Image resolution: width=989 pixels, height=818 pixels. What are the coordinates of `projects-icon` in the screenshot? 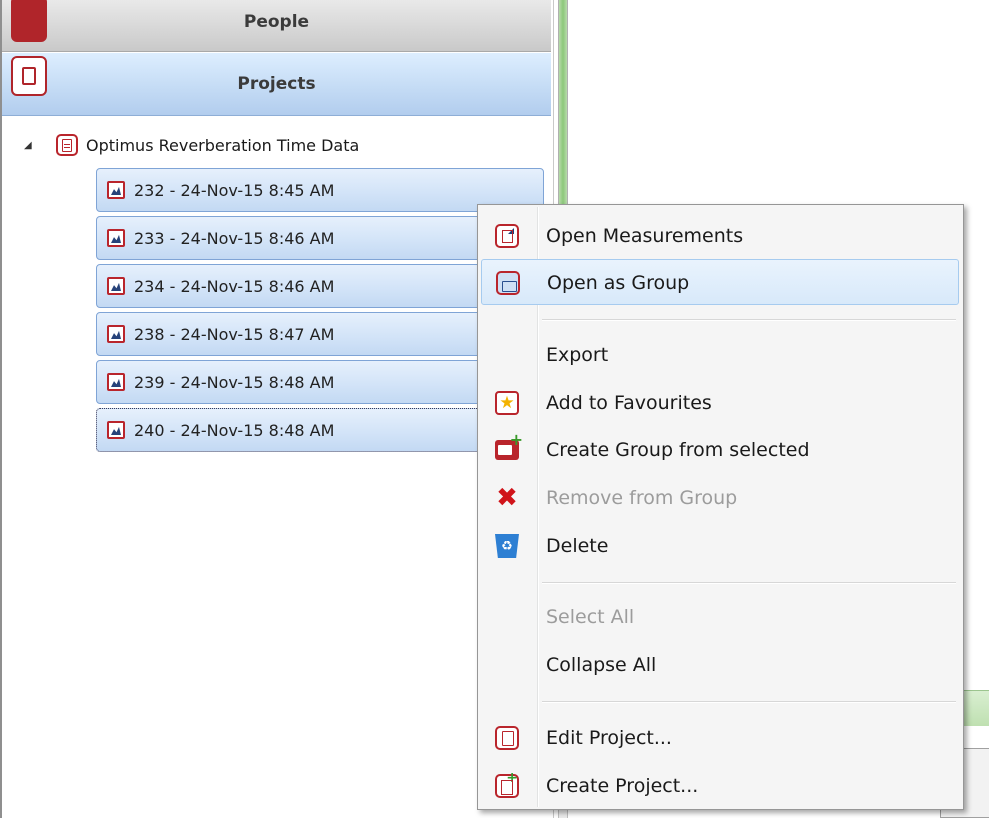 It's located at (29, 76).